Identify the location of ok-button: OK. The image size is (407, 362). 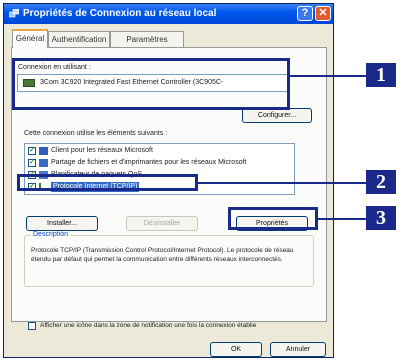
(236, 349).